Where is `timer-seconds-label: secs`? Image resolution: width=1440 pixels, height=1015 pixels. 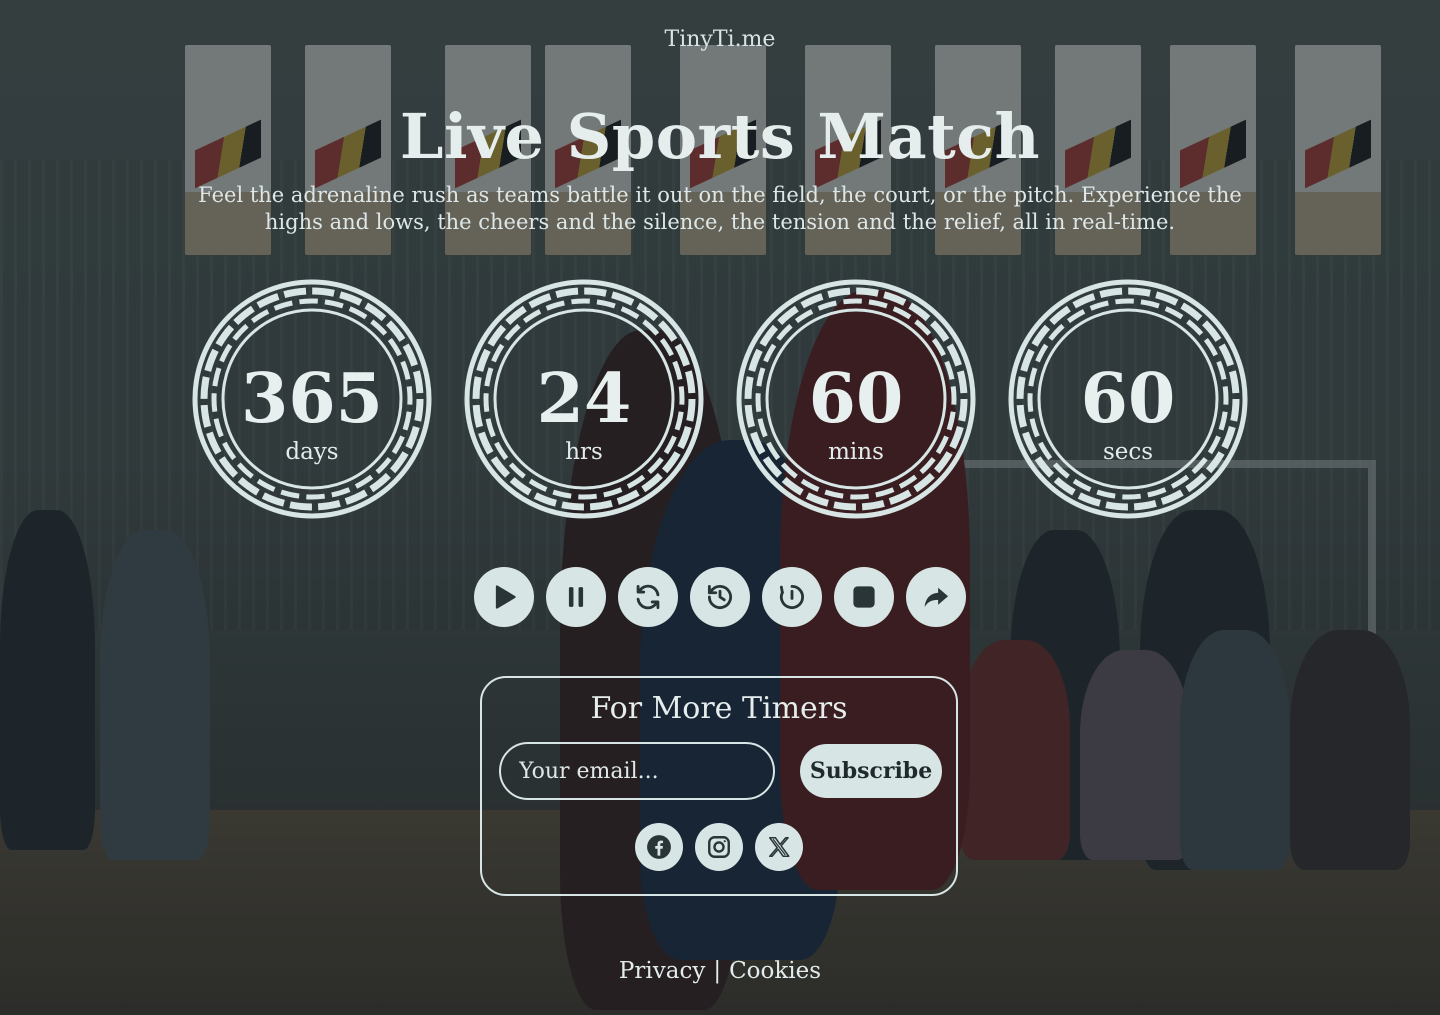
timer-seconds-label: secs is located at coordinates (1128, 452).